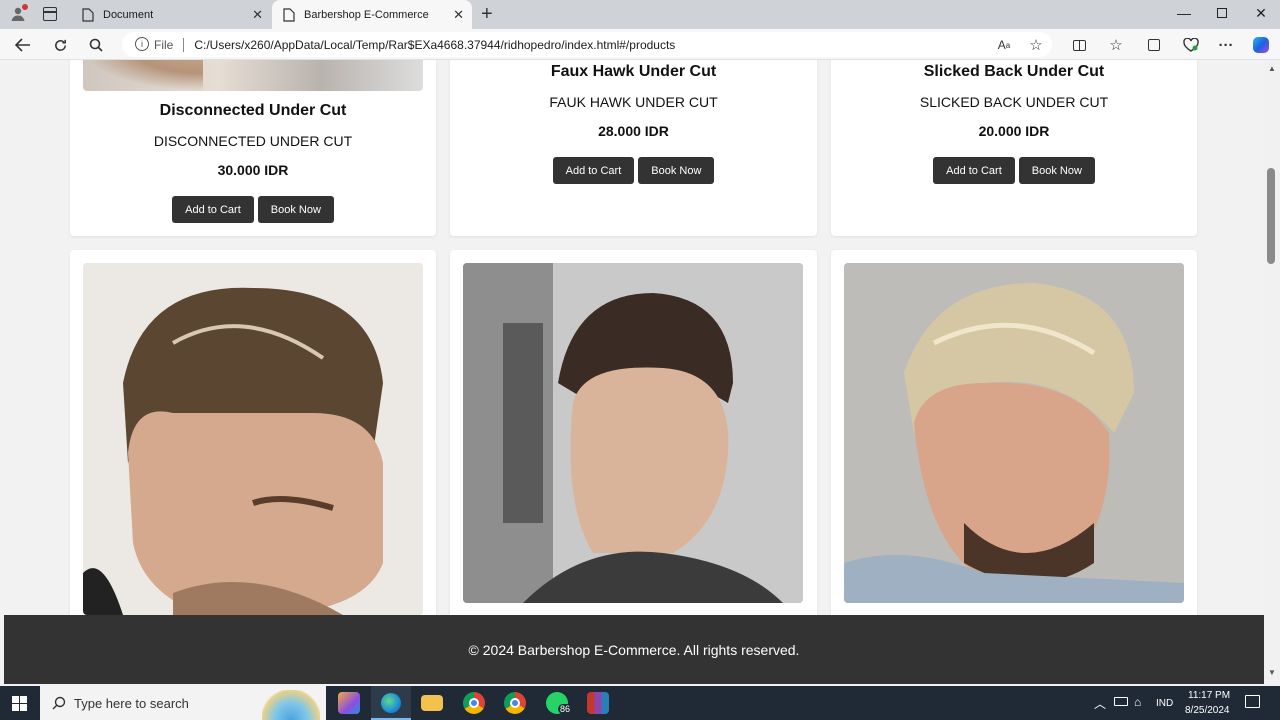 The width and height of the screenshot is (1280, 720). What do you see at coordinates (598, 703) in the screenshot?
I see `winrar-icon` at bounding box center [598, 703].